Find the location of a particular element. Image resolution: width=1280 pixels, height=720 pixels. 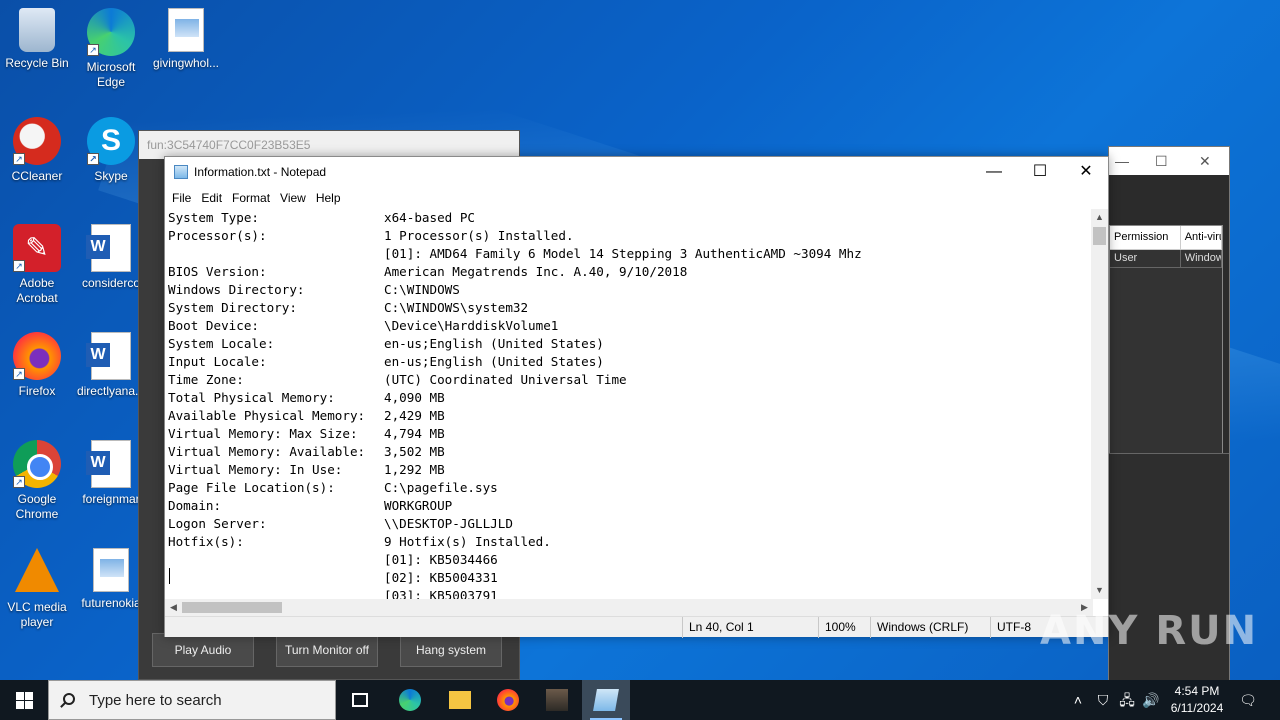

taskbar-malware-app is located at coordinates (557, 700).